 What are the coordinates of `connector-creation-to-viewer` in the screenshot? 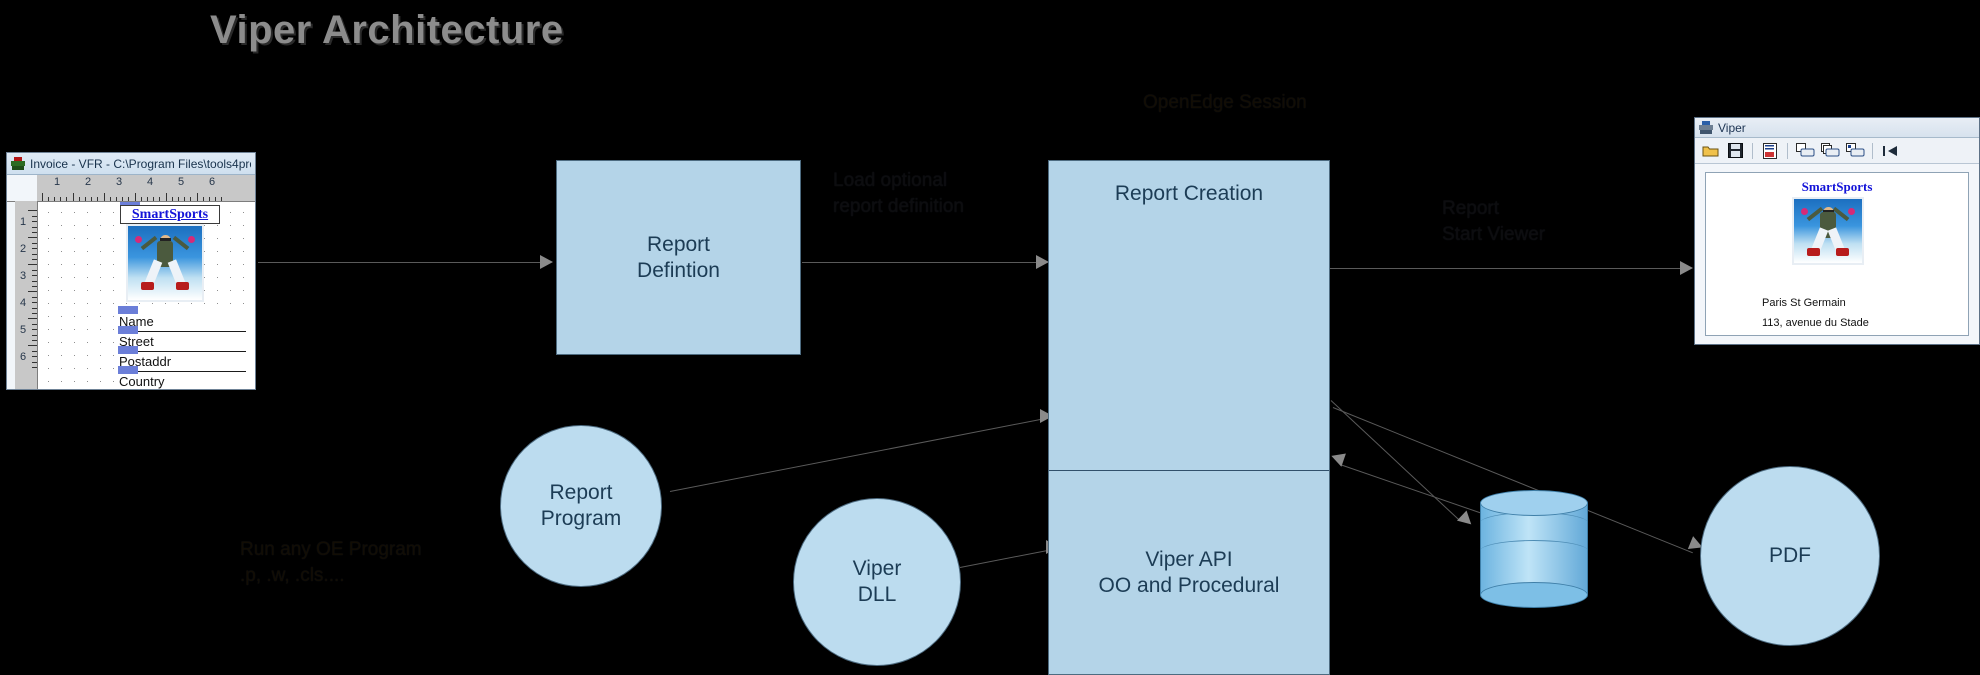 It's located at (1508, 268).